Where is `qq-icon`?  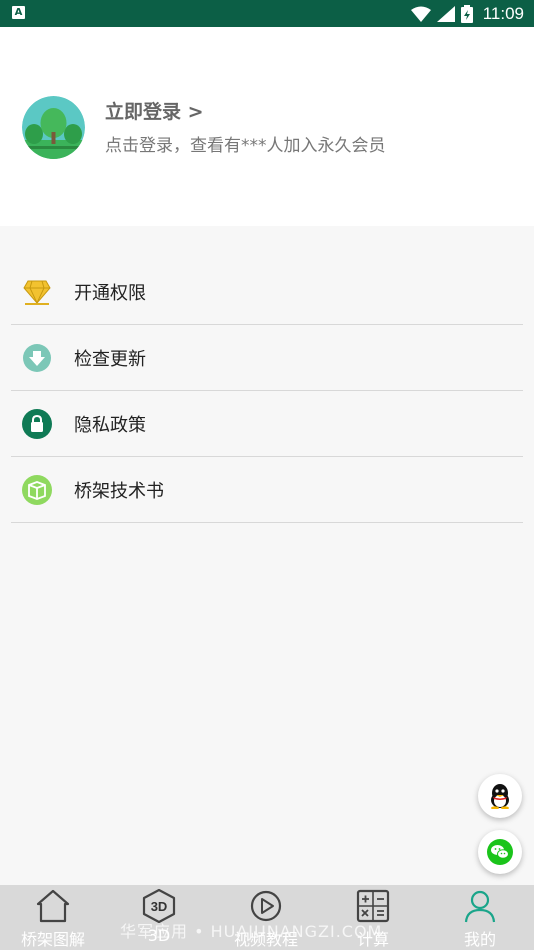 qq-icon is located at coordinates (500, 796).